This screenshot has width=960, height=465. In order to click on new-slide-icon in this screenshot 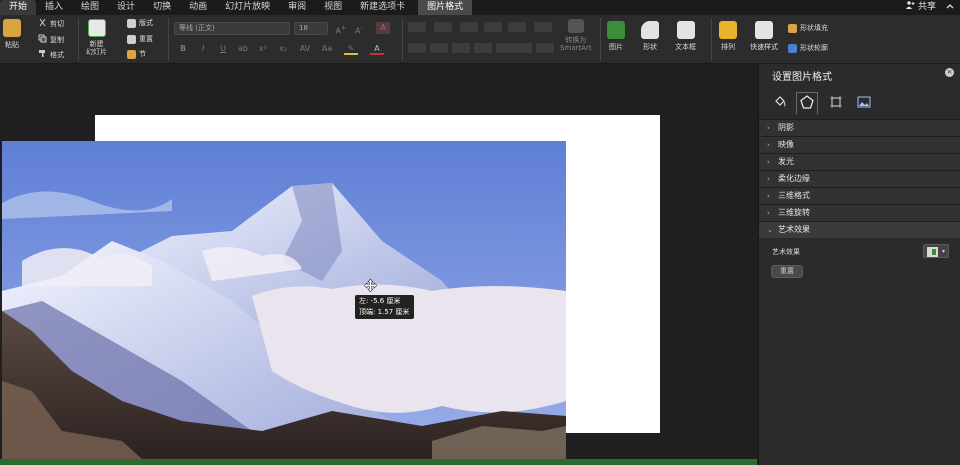, I will do `click(96, 28)`.